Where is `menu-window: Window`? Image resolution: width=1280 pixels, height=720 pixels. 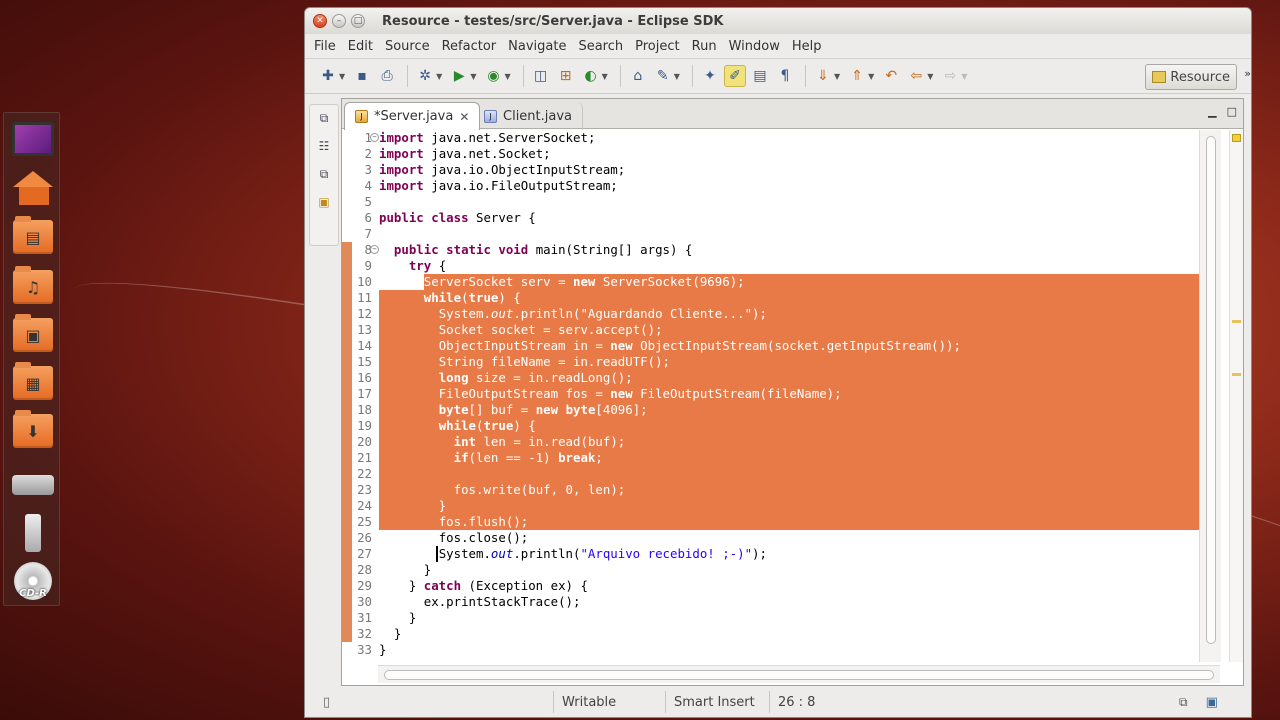
menu-window: Window is located at coordinates (754, 46).